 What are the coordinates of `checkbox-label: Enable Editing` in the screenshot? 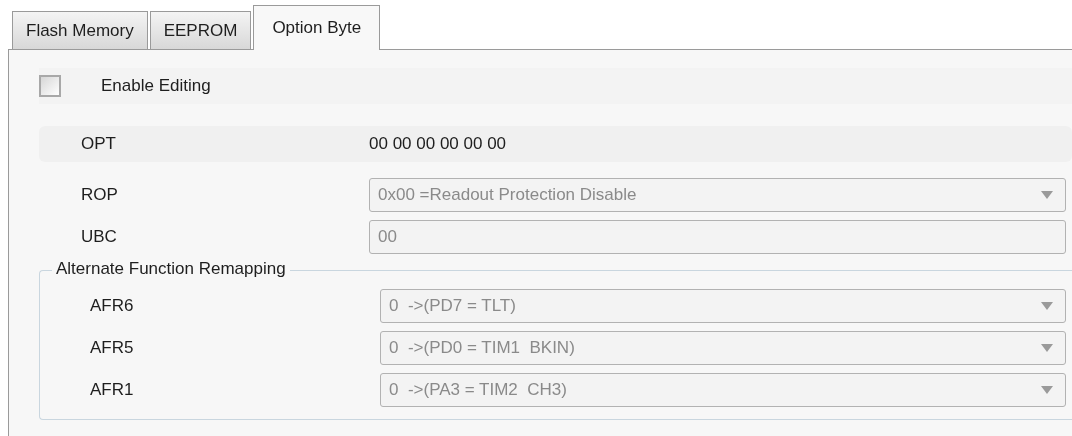 It's located at (156, 86).